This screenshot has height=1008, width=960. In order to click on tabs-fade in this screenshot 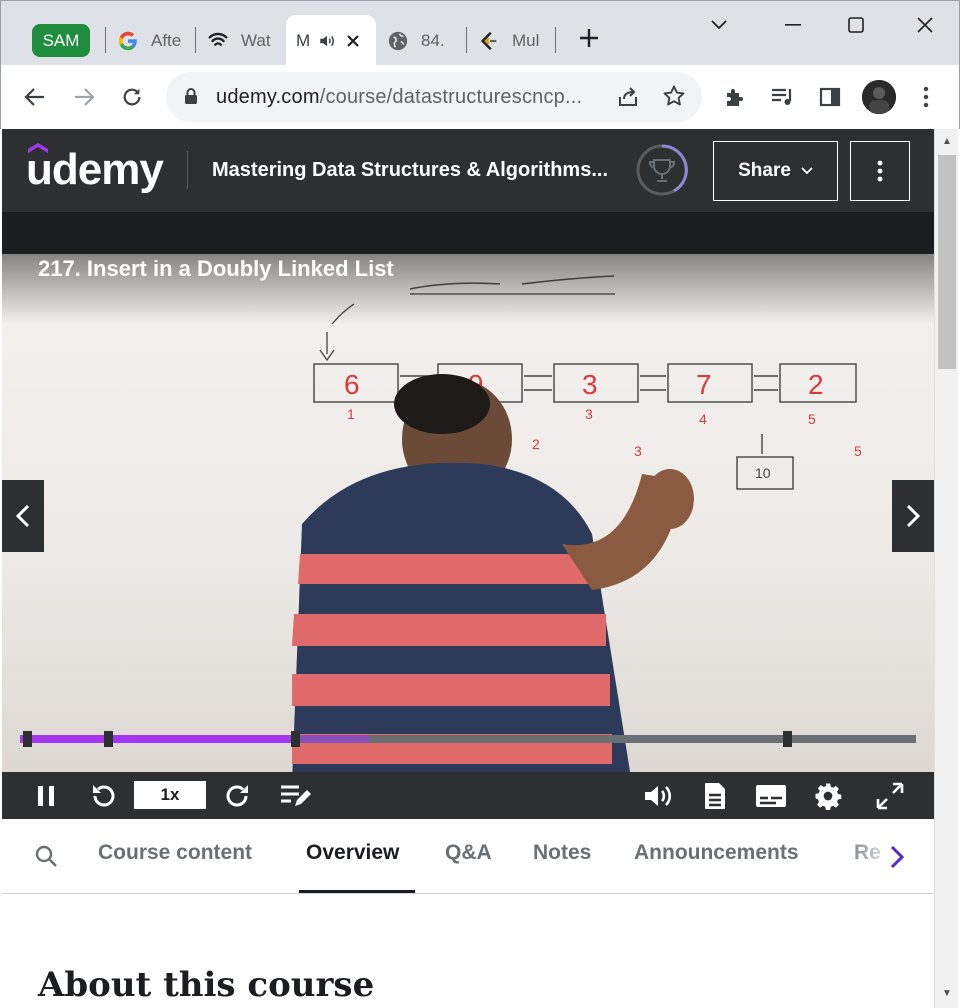, I will do `click(888, 856)`.